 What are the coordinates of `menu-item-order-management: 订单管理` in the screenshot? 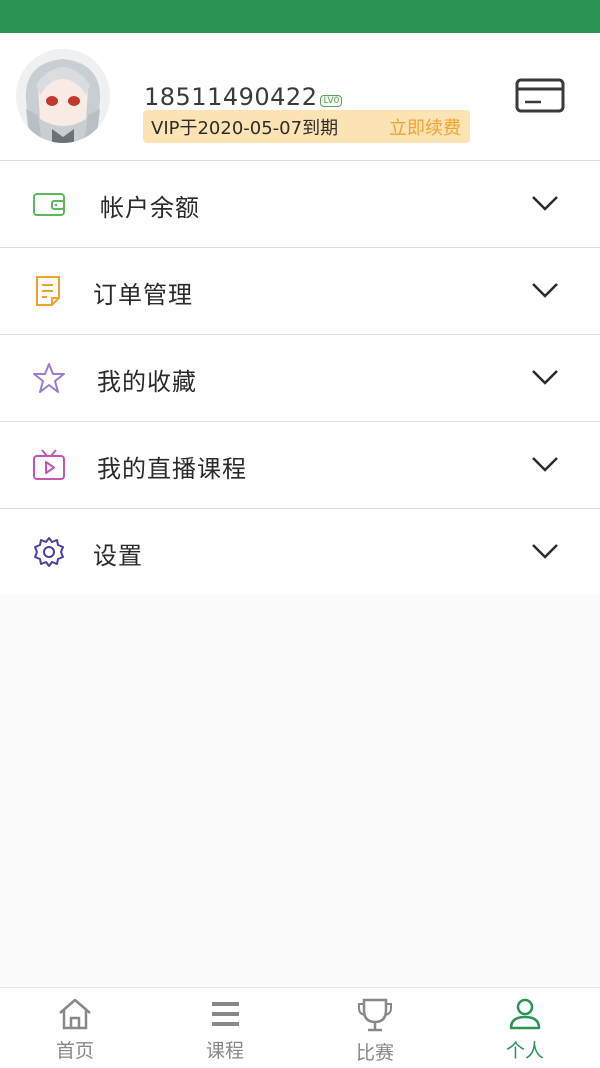 It's located at (300, 291).